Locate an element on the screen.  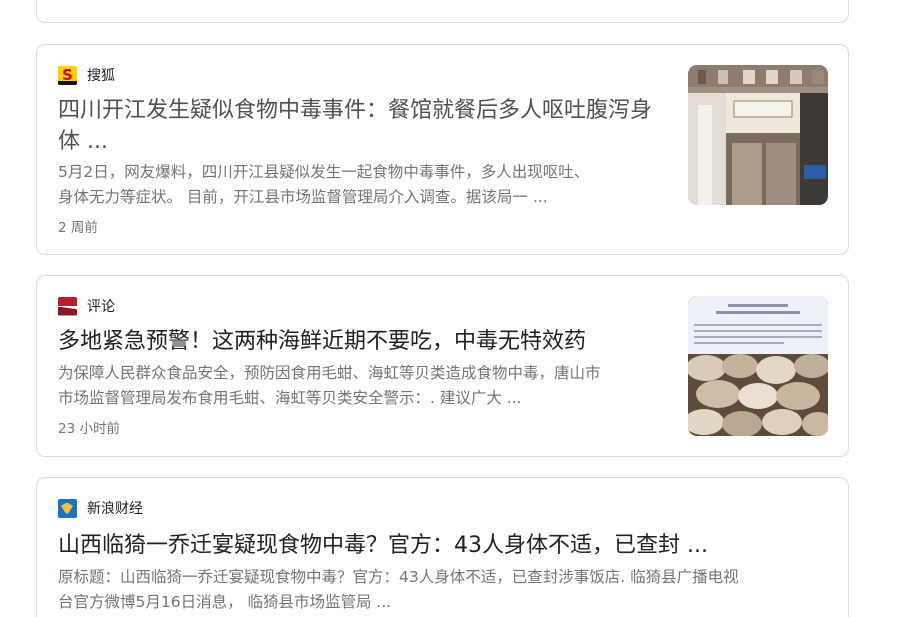
source-name: 搜狐 is located at coordinates (101, 76).